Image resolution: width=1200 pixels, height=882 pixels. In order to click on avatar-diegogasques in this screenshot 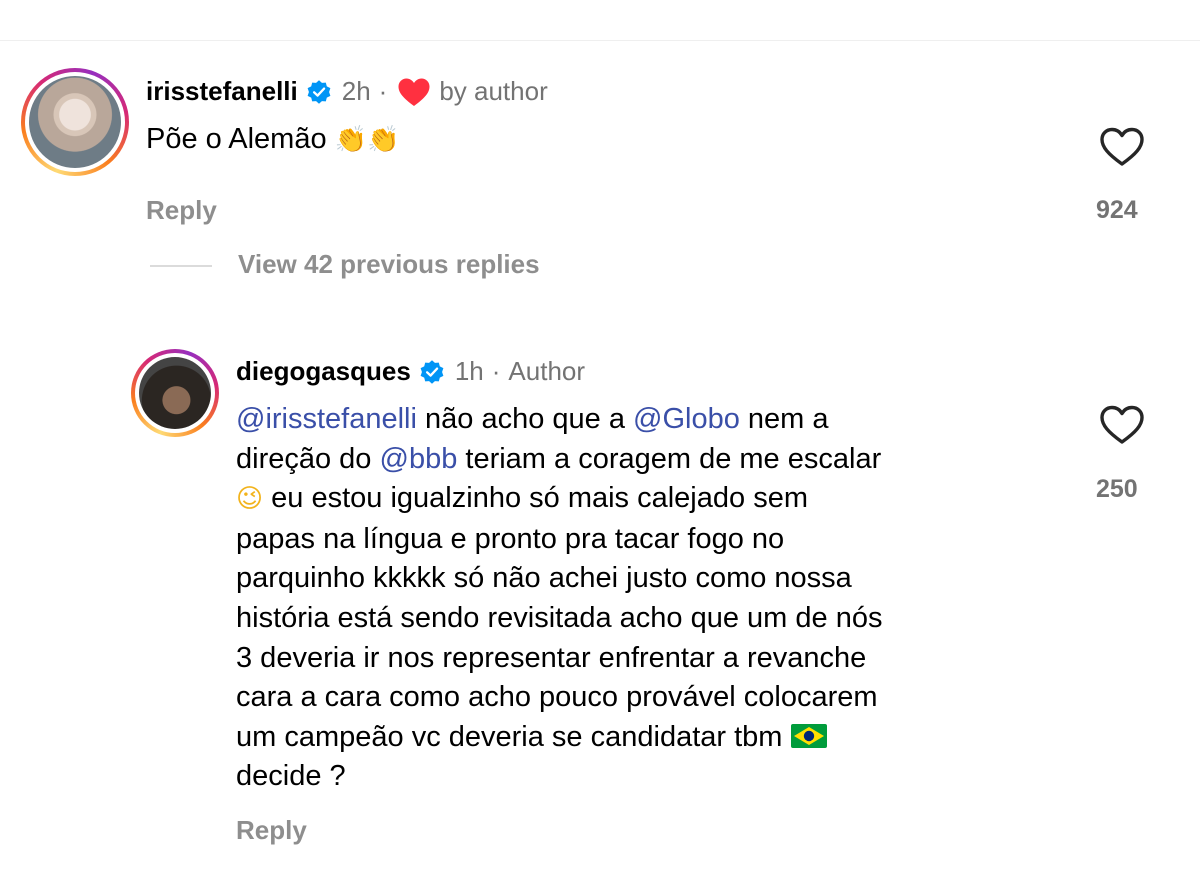, I will do `click(175, 393)`.